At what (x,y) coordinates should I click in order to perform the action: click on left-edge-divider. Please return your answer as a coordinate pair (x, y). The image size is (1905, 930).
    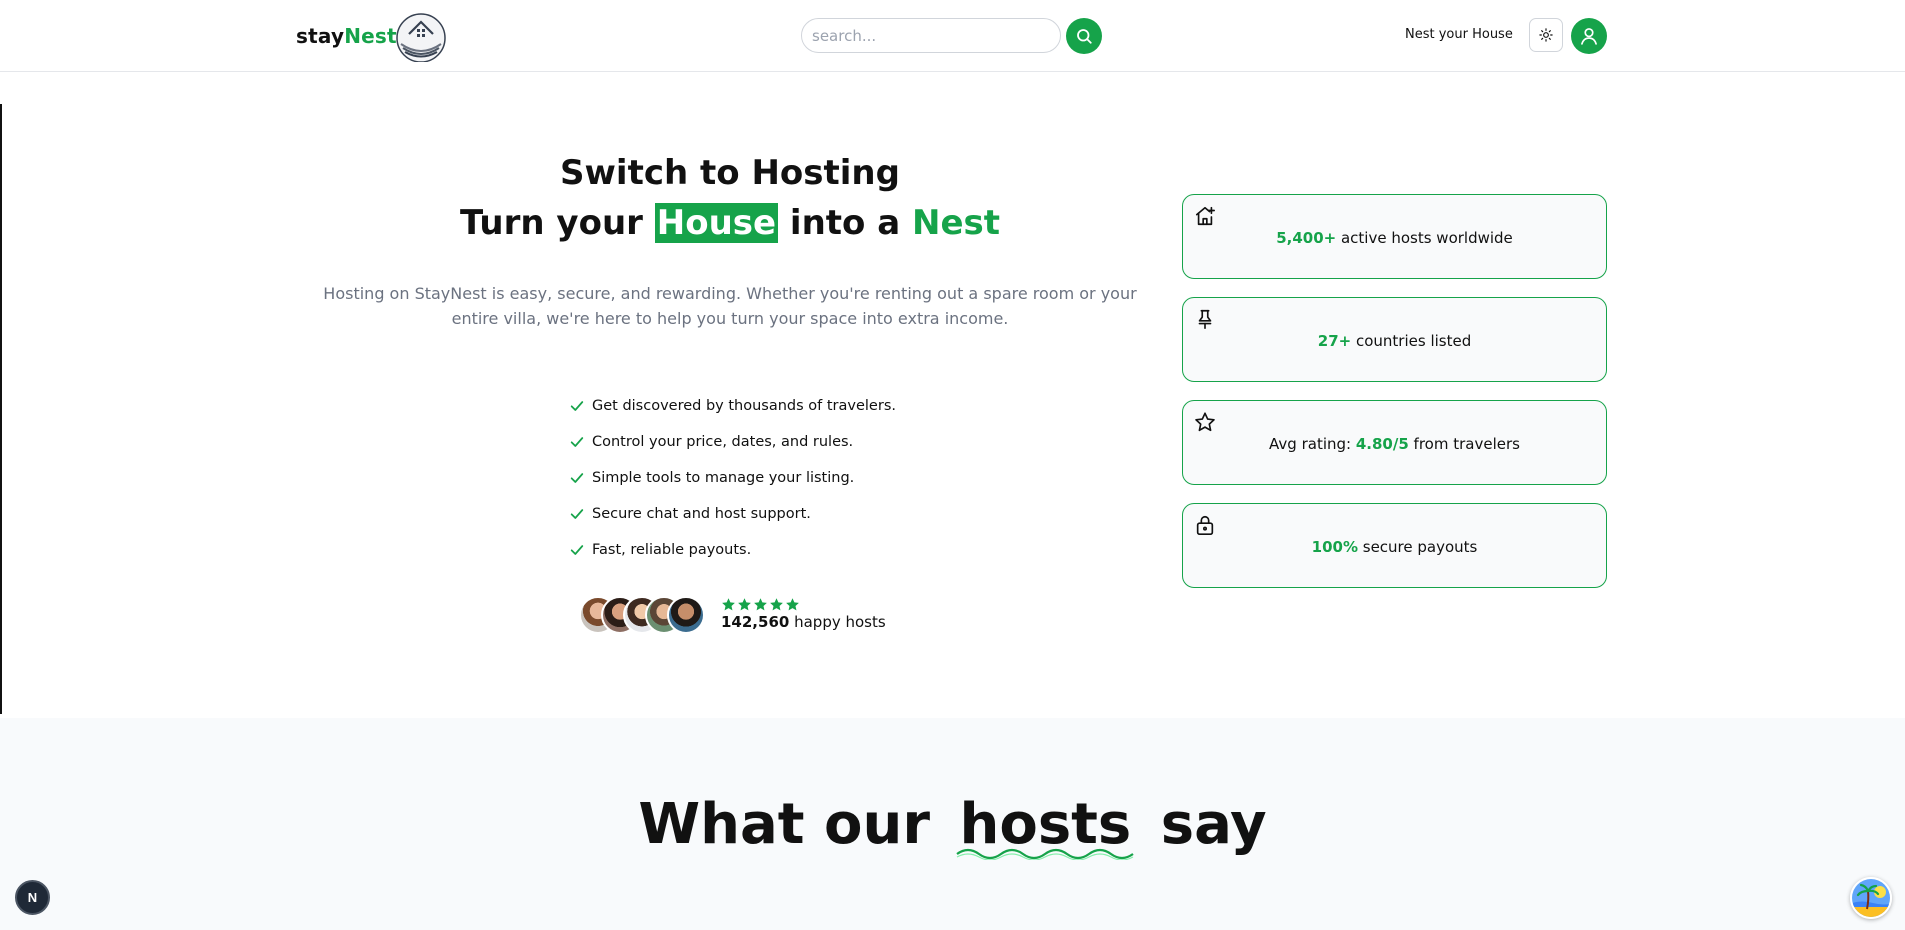
    Looking at the image, I should click on (1, 409).